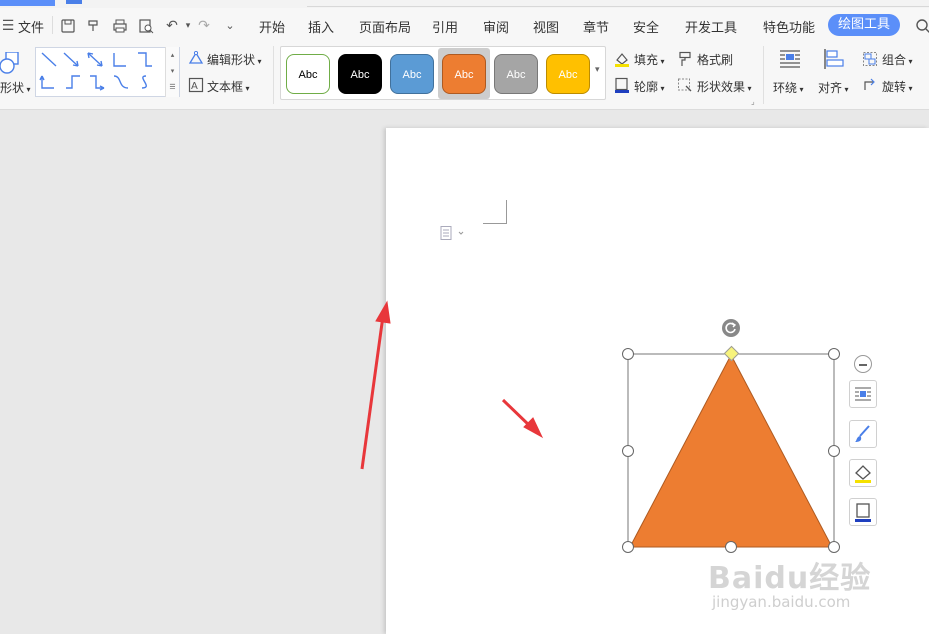 Image resolution: width=929 pixels, height=634 pixels. Describe the element at coordinates (731, 328) in the screenshot. I see `rotate-handle-icon` at that location.